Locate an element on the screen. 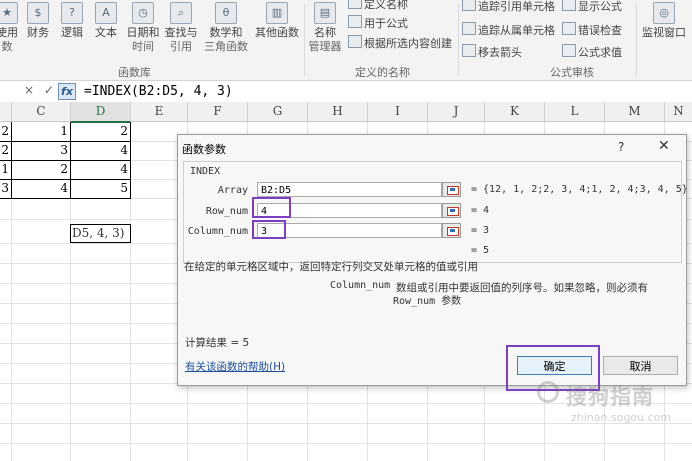 This screenshot has height=461, width=692. dialog-close-button: ✕ is located at coordinates (664, 146).